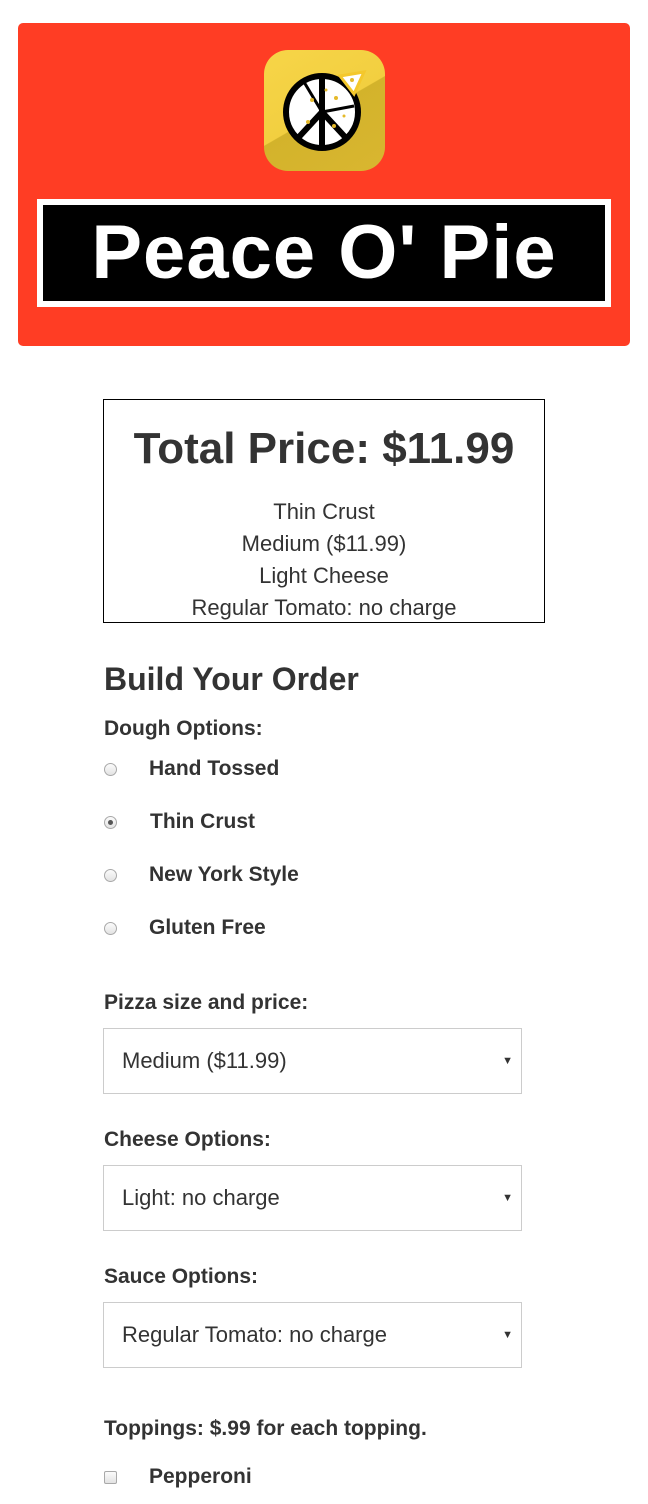 Image resolution: width=648 pixels, height=1504 pixels. I want to click on dough-option-new-york-style: New York Style, so click(201, 875).